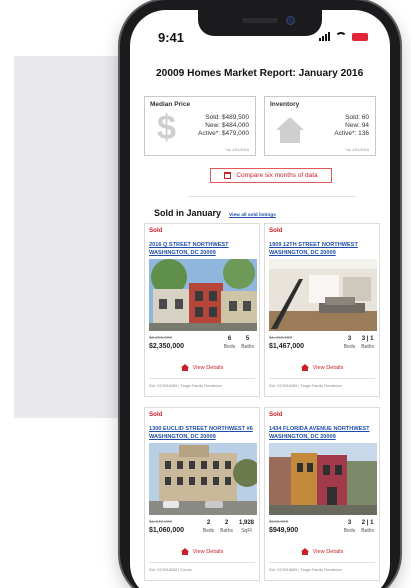 This screenshot has width=411, height=588. What do you see at coordinates (357, 117) in the screenshot?
I see `inventory-sold: Sold: 60` at bounding box center [357, 117].